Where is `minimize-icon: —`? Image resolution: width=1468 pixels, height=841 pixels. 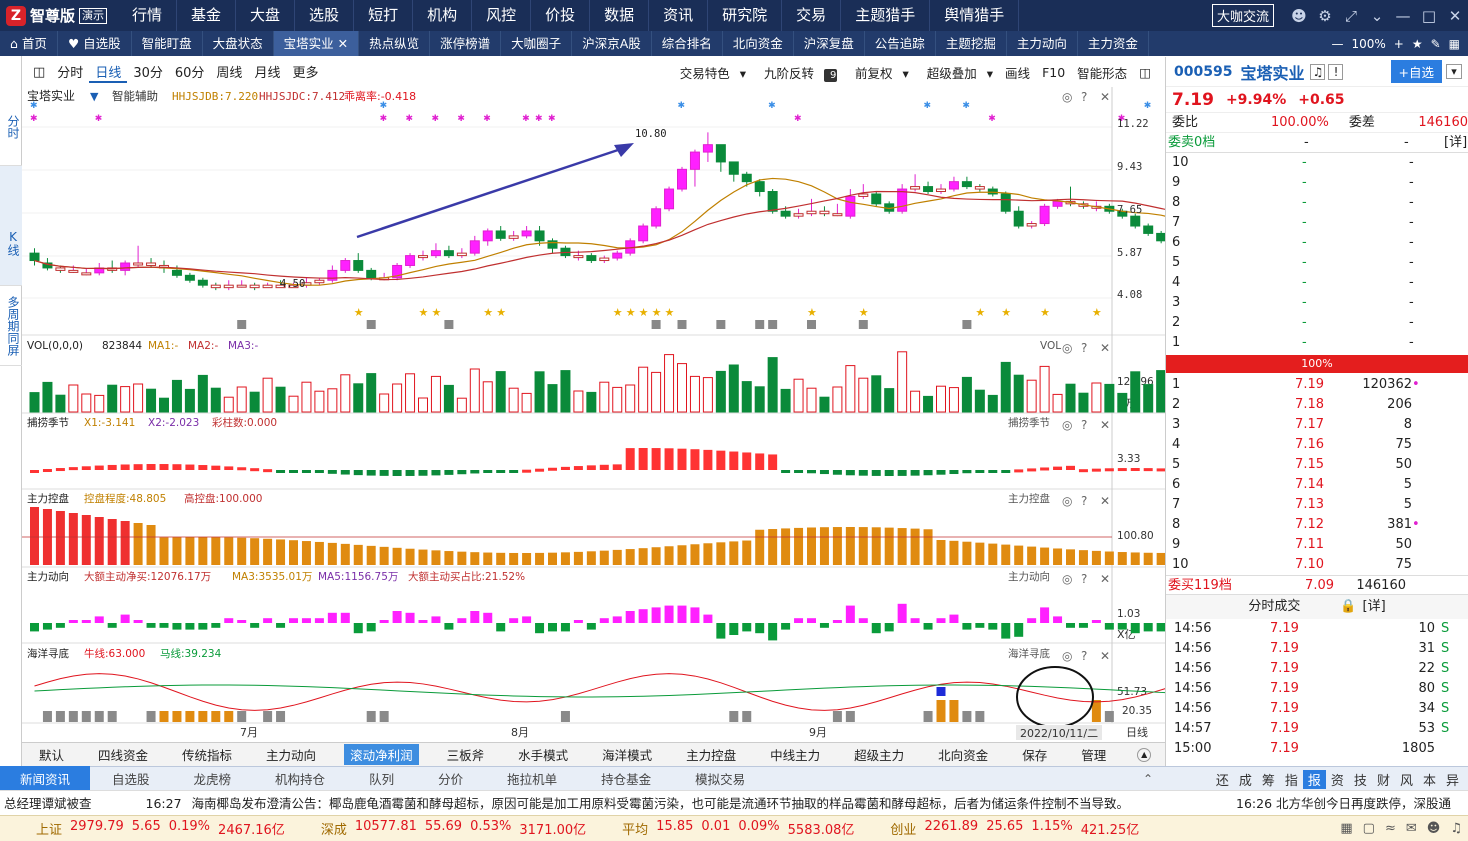
minimize-icon: — is located at coordinates (1403, 16).